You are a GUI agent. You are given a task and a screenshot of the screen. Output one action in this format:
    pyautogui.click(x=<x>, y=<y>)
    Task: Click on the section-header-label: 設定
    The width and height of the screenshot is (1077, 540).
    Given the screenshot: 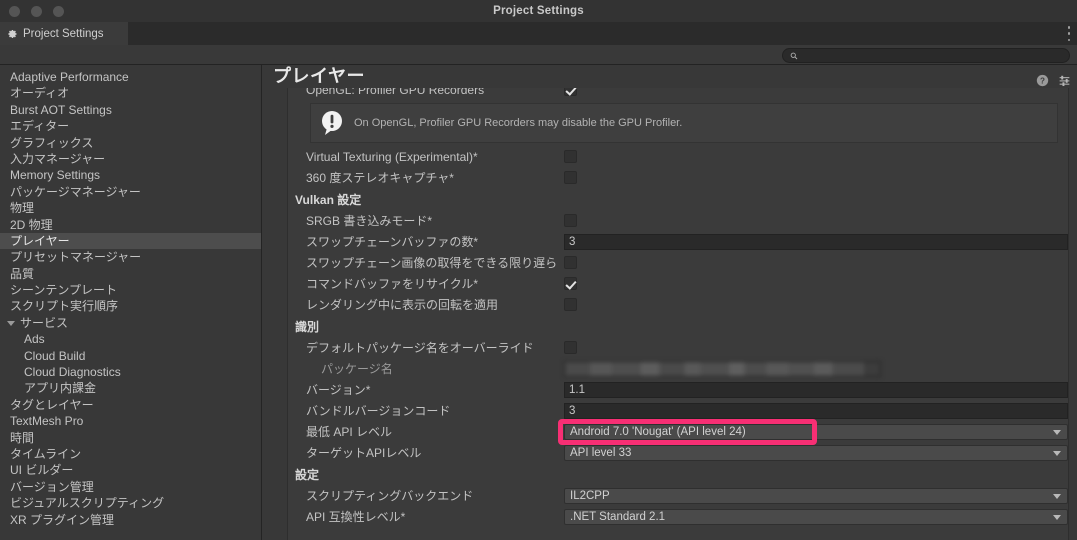 What is the action you would take?
    pyautogui.click(x=307, y=474)
    